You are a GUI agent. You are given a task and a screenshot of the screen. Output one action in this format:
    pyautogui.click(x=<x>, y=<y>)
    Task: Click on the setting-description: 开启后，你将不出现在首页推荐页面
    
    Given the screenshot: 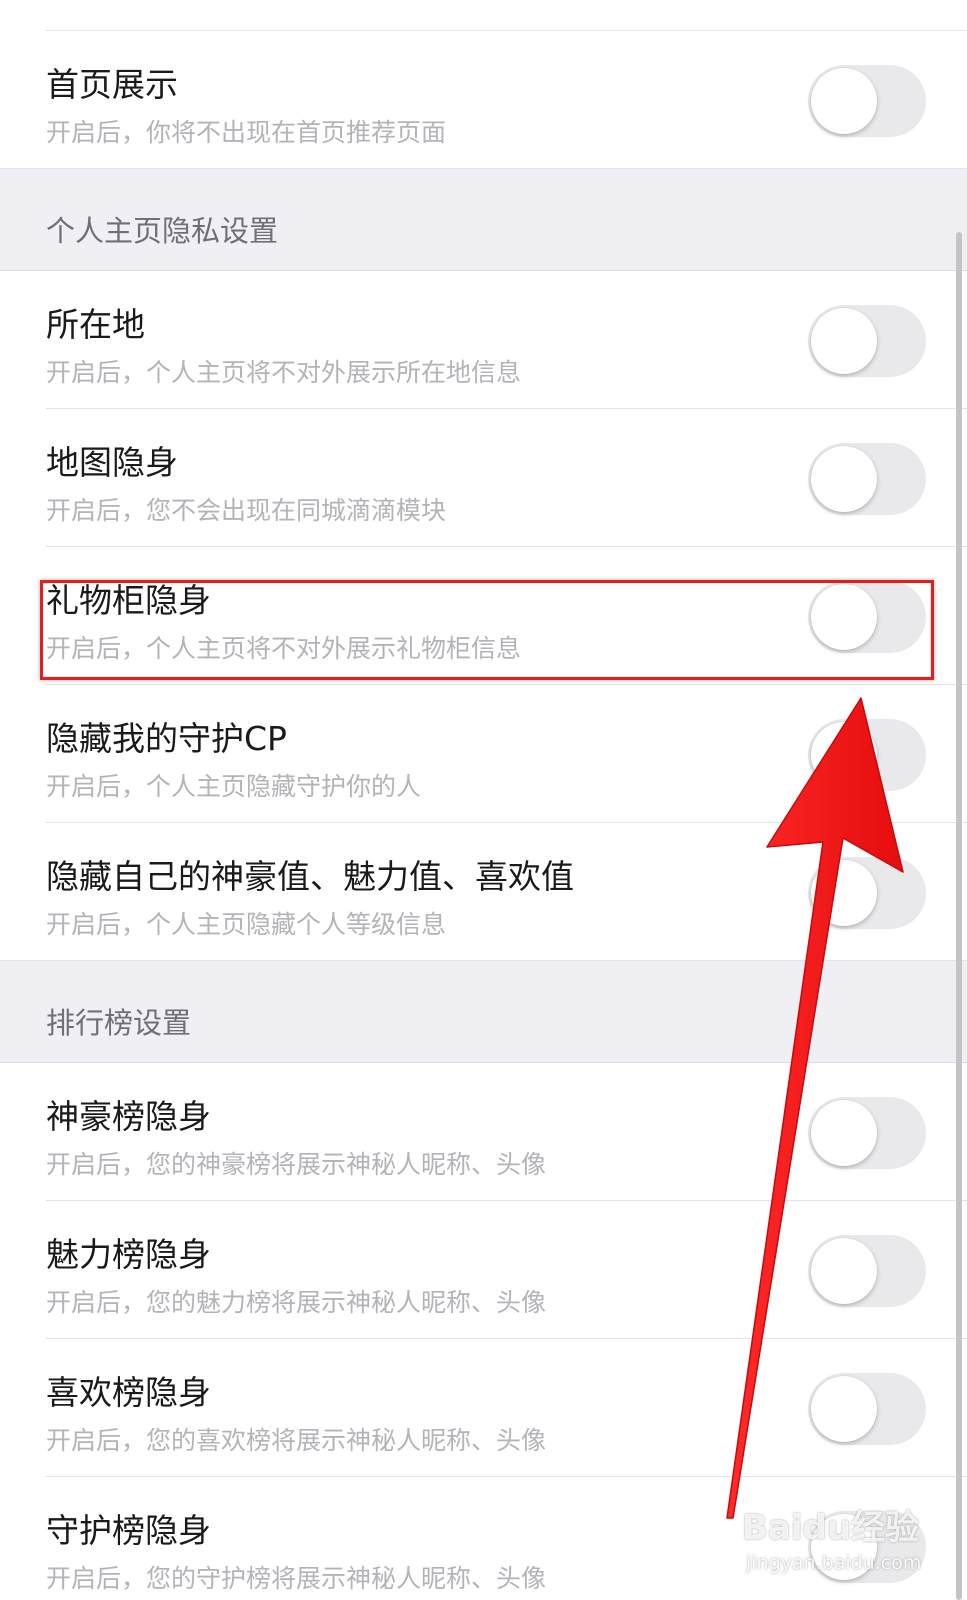 What is the action you would take?
    pyautogui.click(x=246, y=132)
    